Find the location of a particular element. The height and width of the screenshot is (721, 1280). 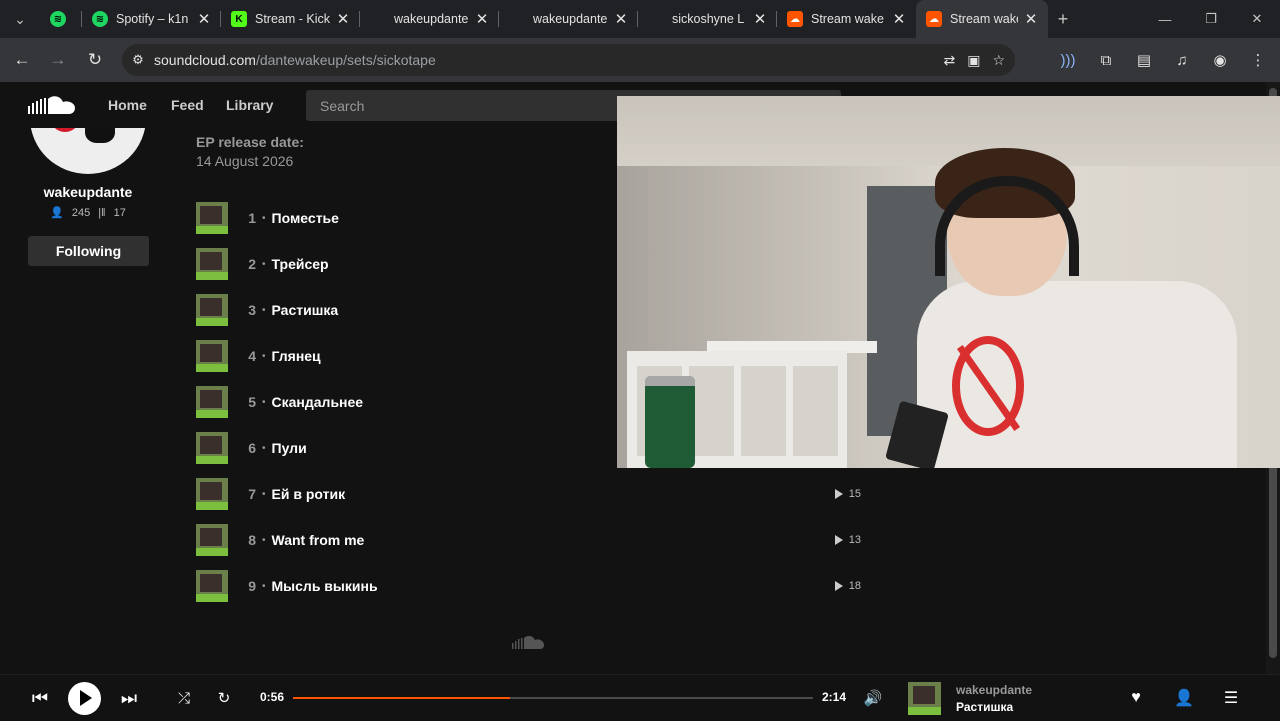

tab-stream-wake-active: ☁ Stream wake ✕ is located at coordinates (982, 19).